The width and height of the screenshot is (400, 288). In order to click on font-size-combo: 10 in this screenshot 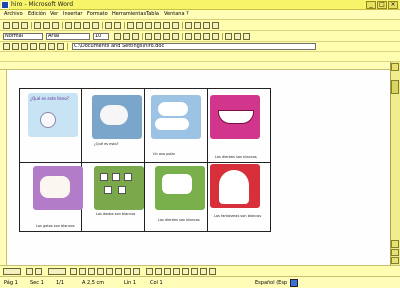, I will do `click(101, 36)`.